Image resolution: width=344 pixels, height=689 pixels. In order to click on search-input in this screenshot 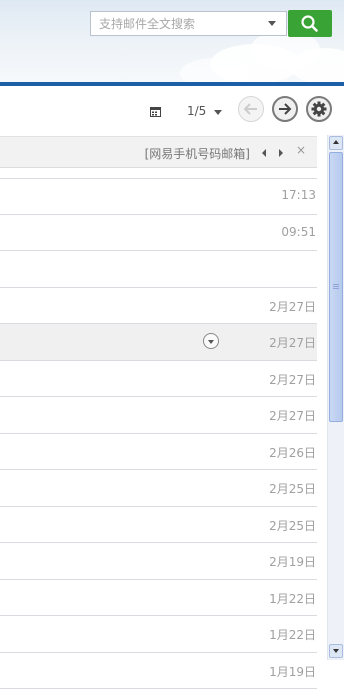, I will do `click(176, 23)`.